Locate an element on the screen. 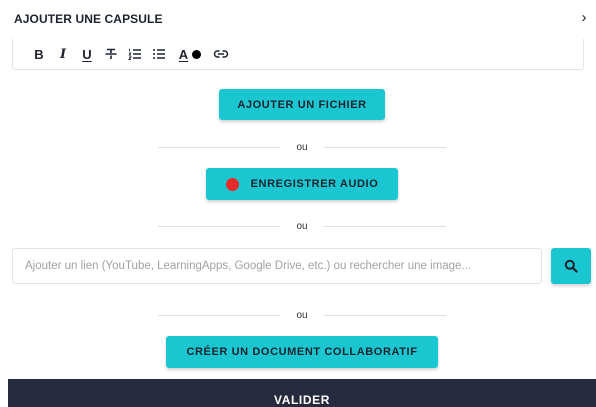 Image resolution: width=596 pixels, height=407 pixels. bullet-list-svg is located at coordinates (159, 54).